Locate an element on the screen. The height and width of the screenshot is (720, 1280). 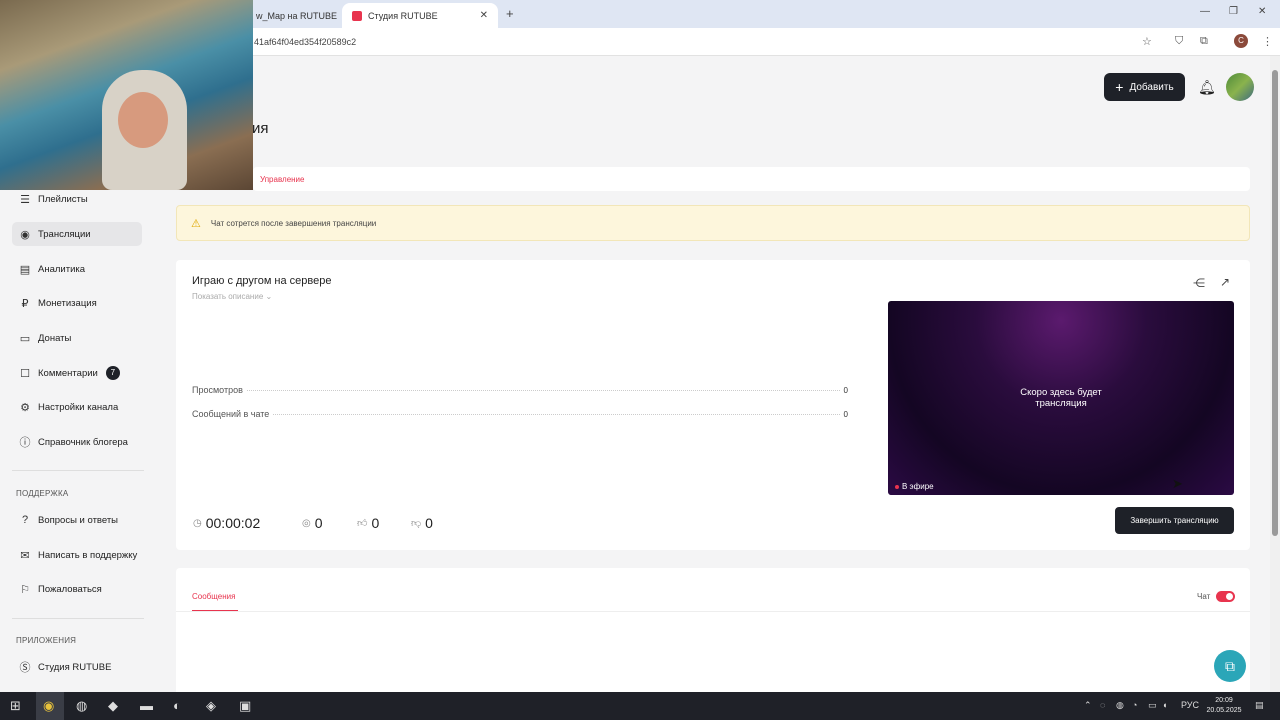
tab-label: w_Map на RUTUBE is located at coordinates (296, 15).